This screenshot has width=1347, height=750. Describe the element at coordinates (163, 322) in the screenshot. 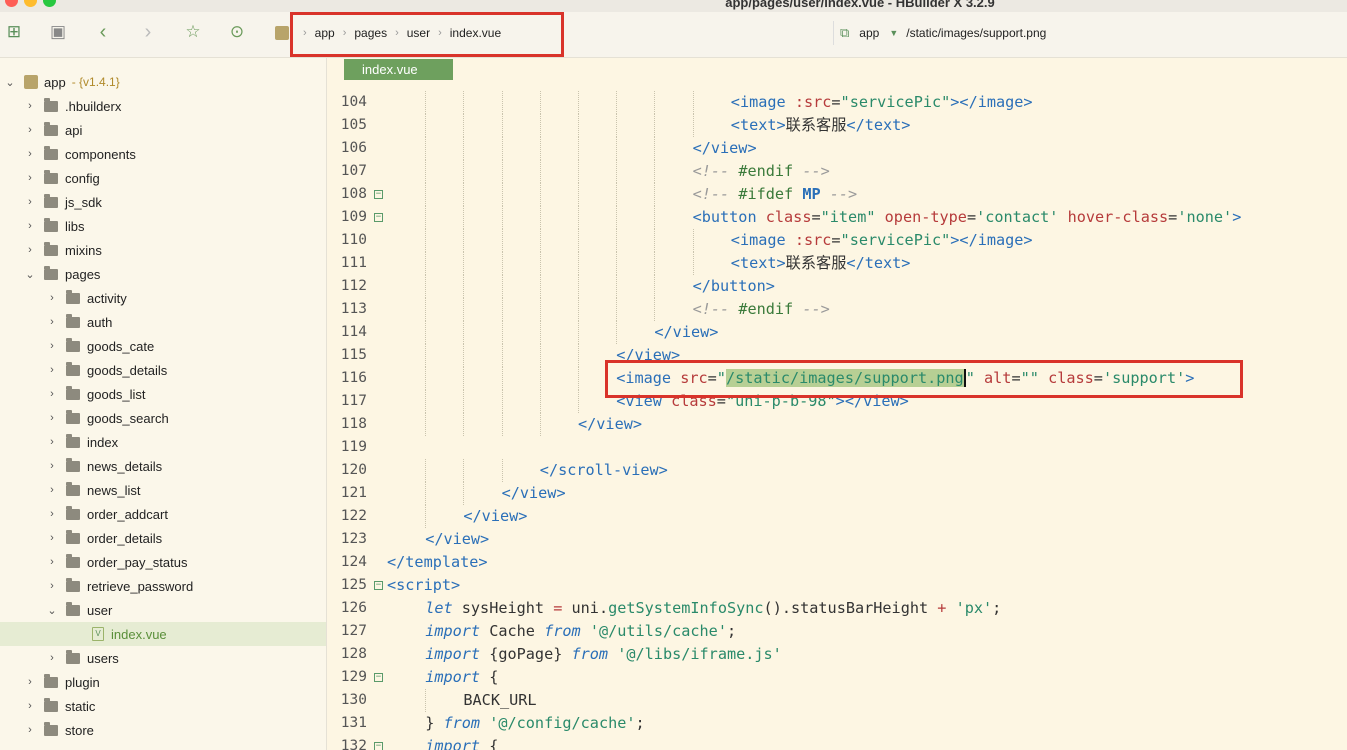

I see `tree-item: › auth` at that location.